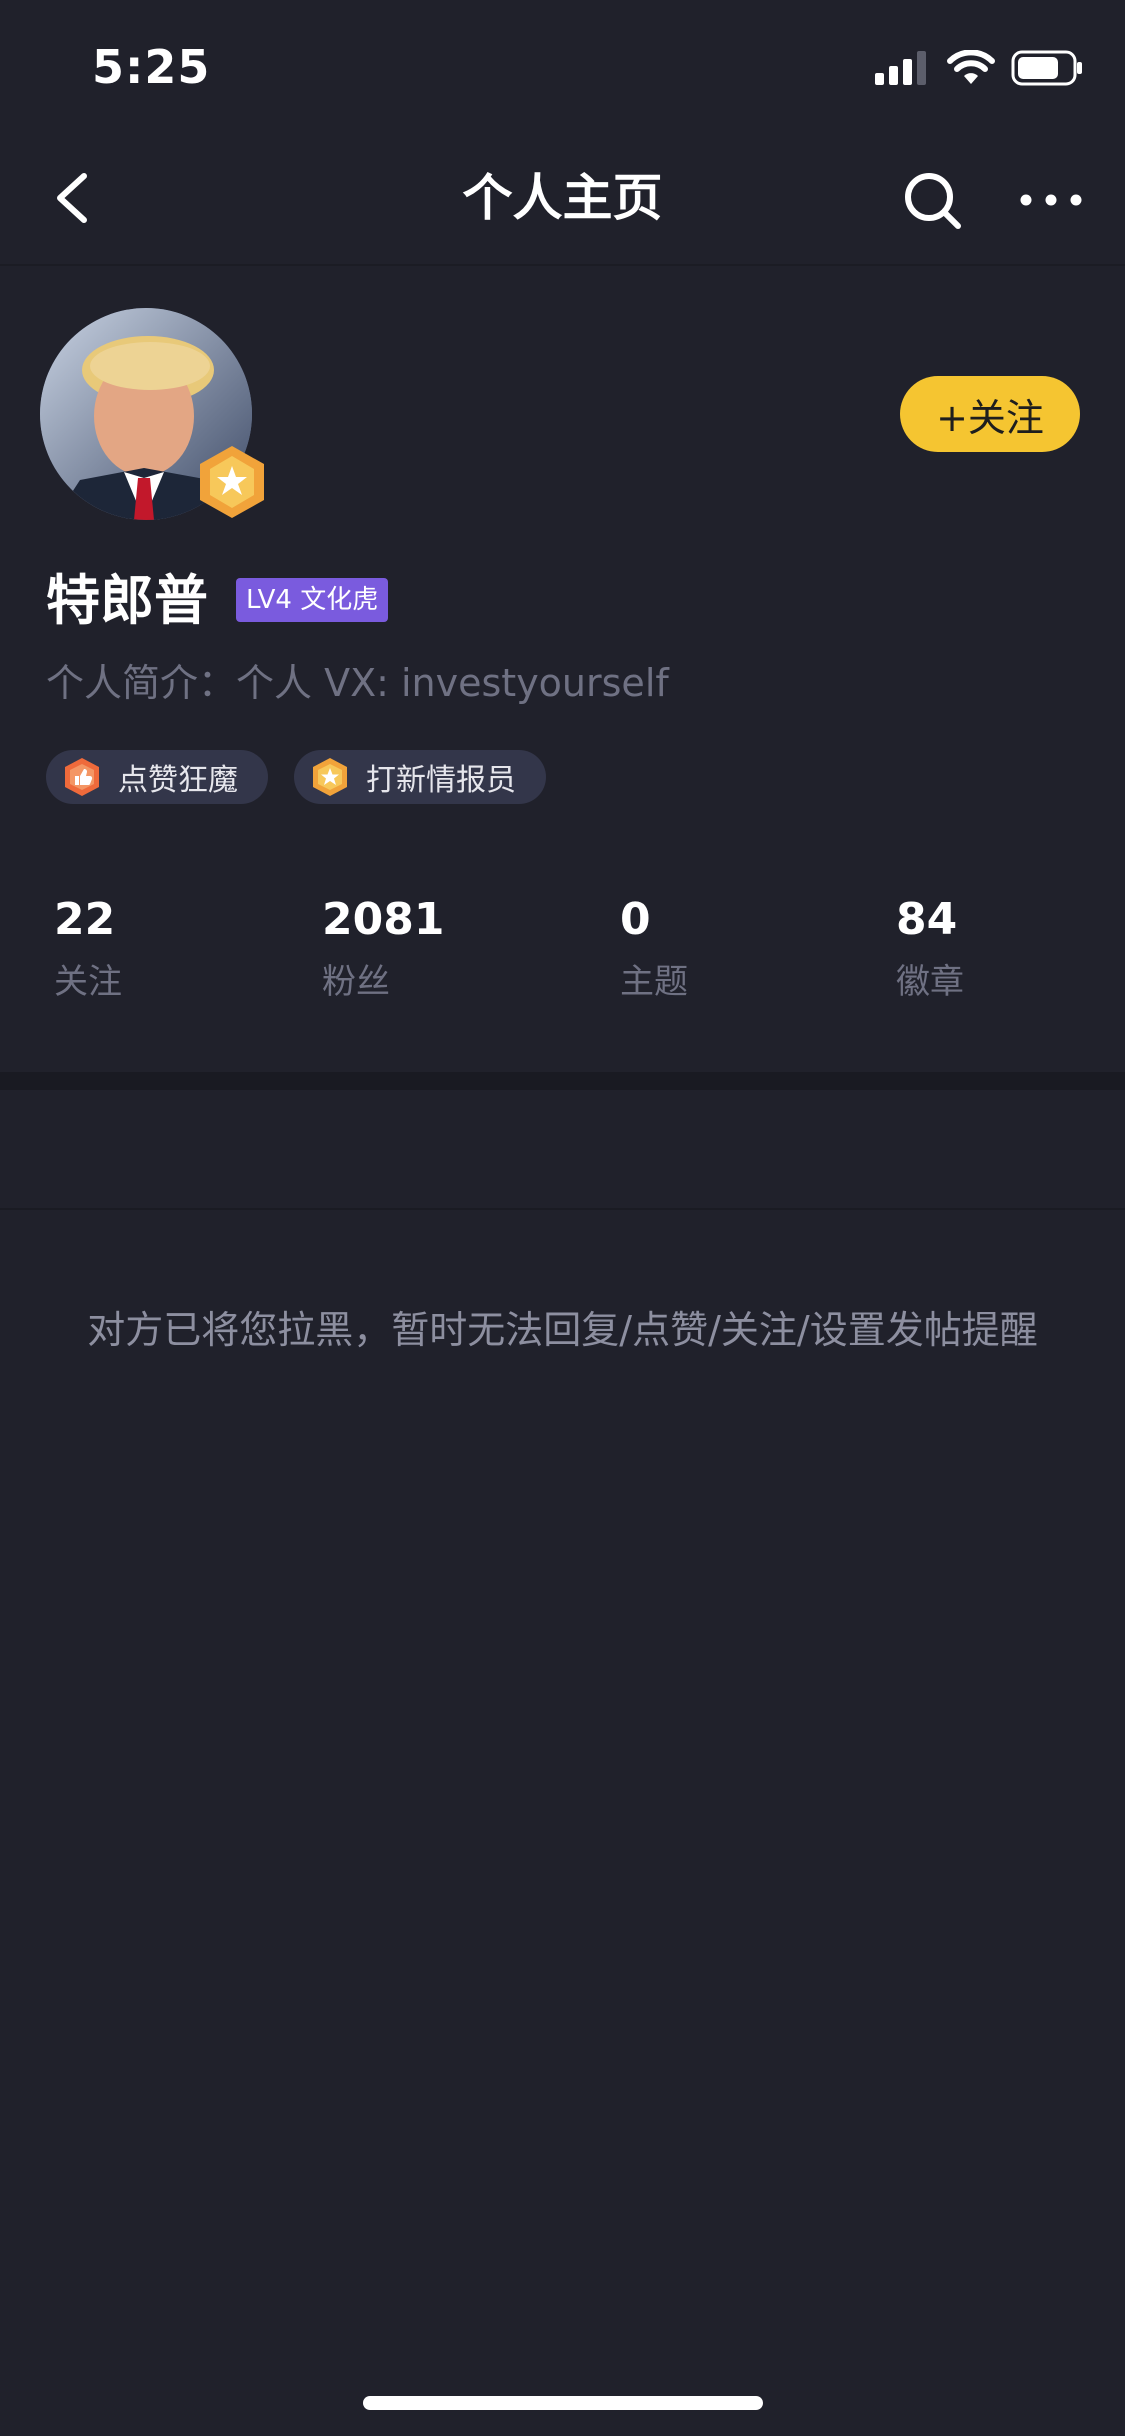  What do you see at coordinates (330, 777) in the screenshot?
I see `star-medal-icon` at bounding box center [330, 777].